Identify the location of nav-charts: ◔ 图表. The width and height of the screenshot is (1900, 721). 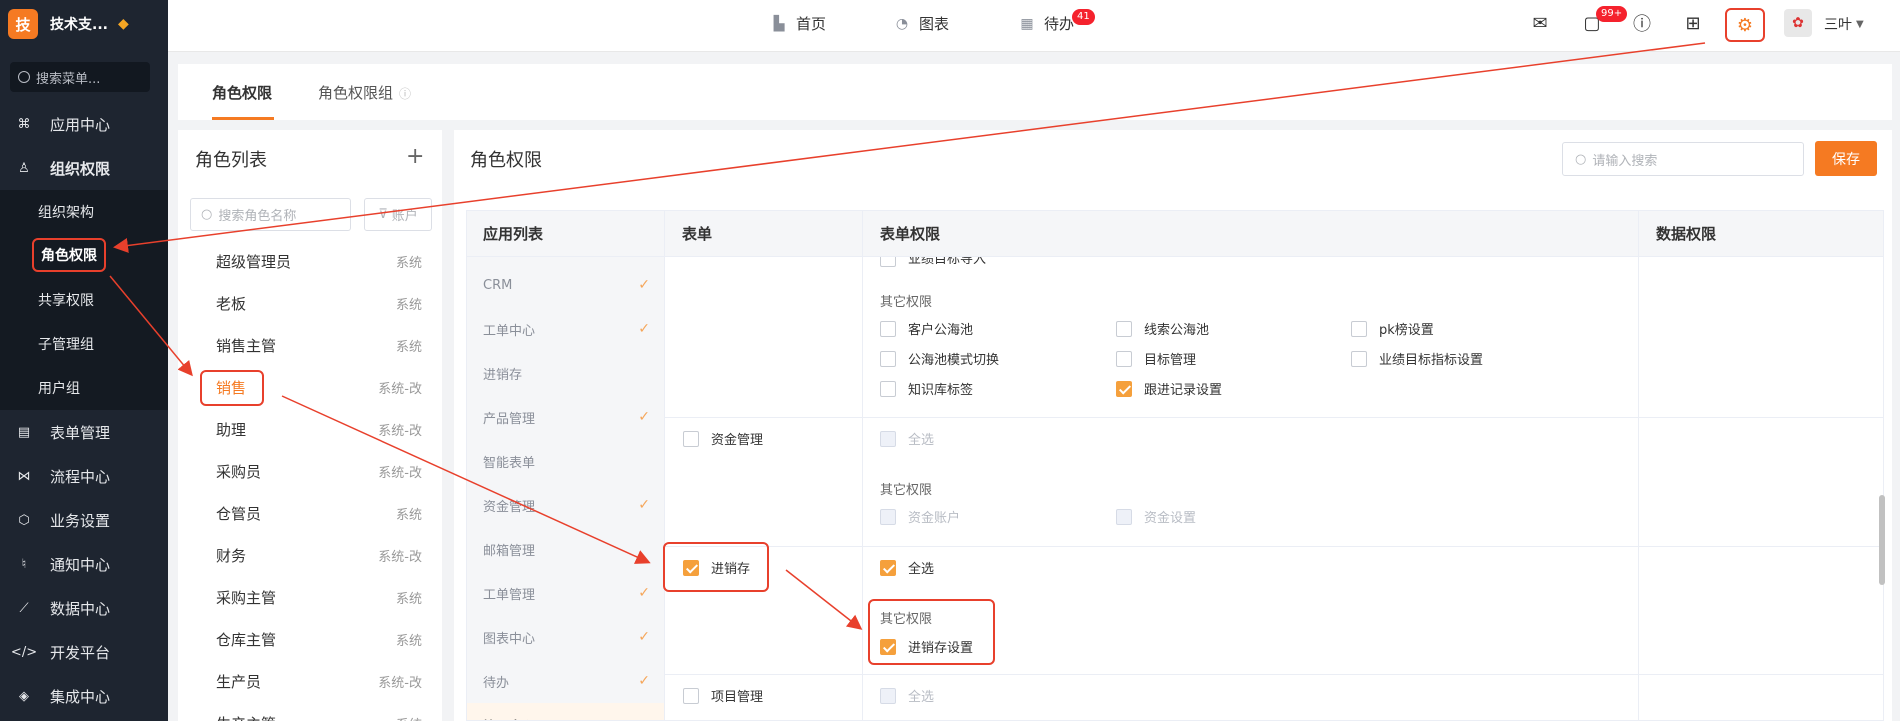
(921, 23).